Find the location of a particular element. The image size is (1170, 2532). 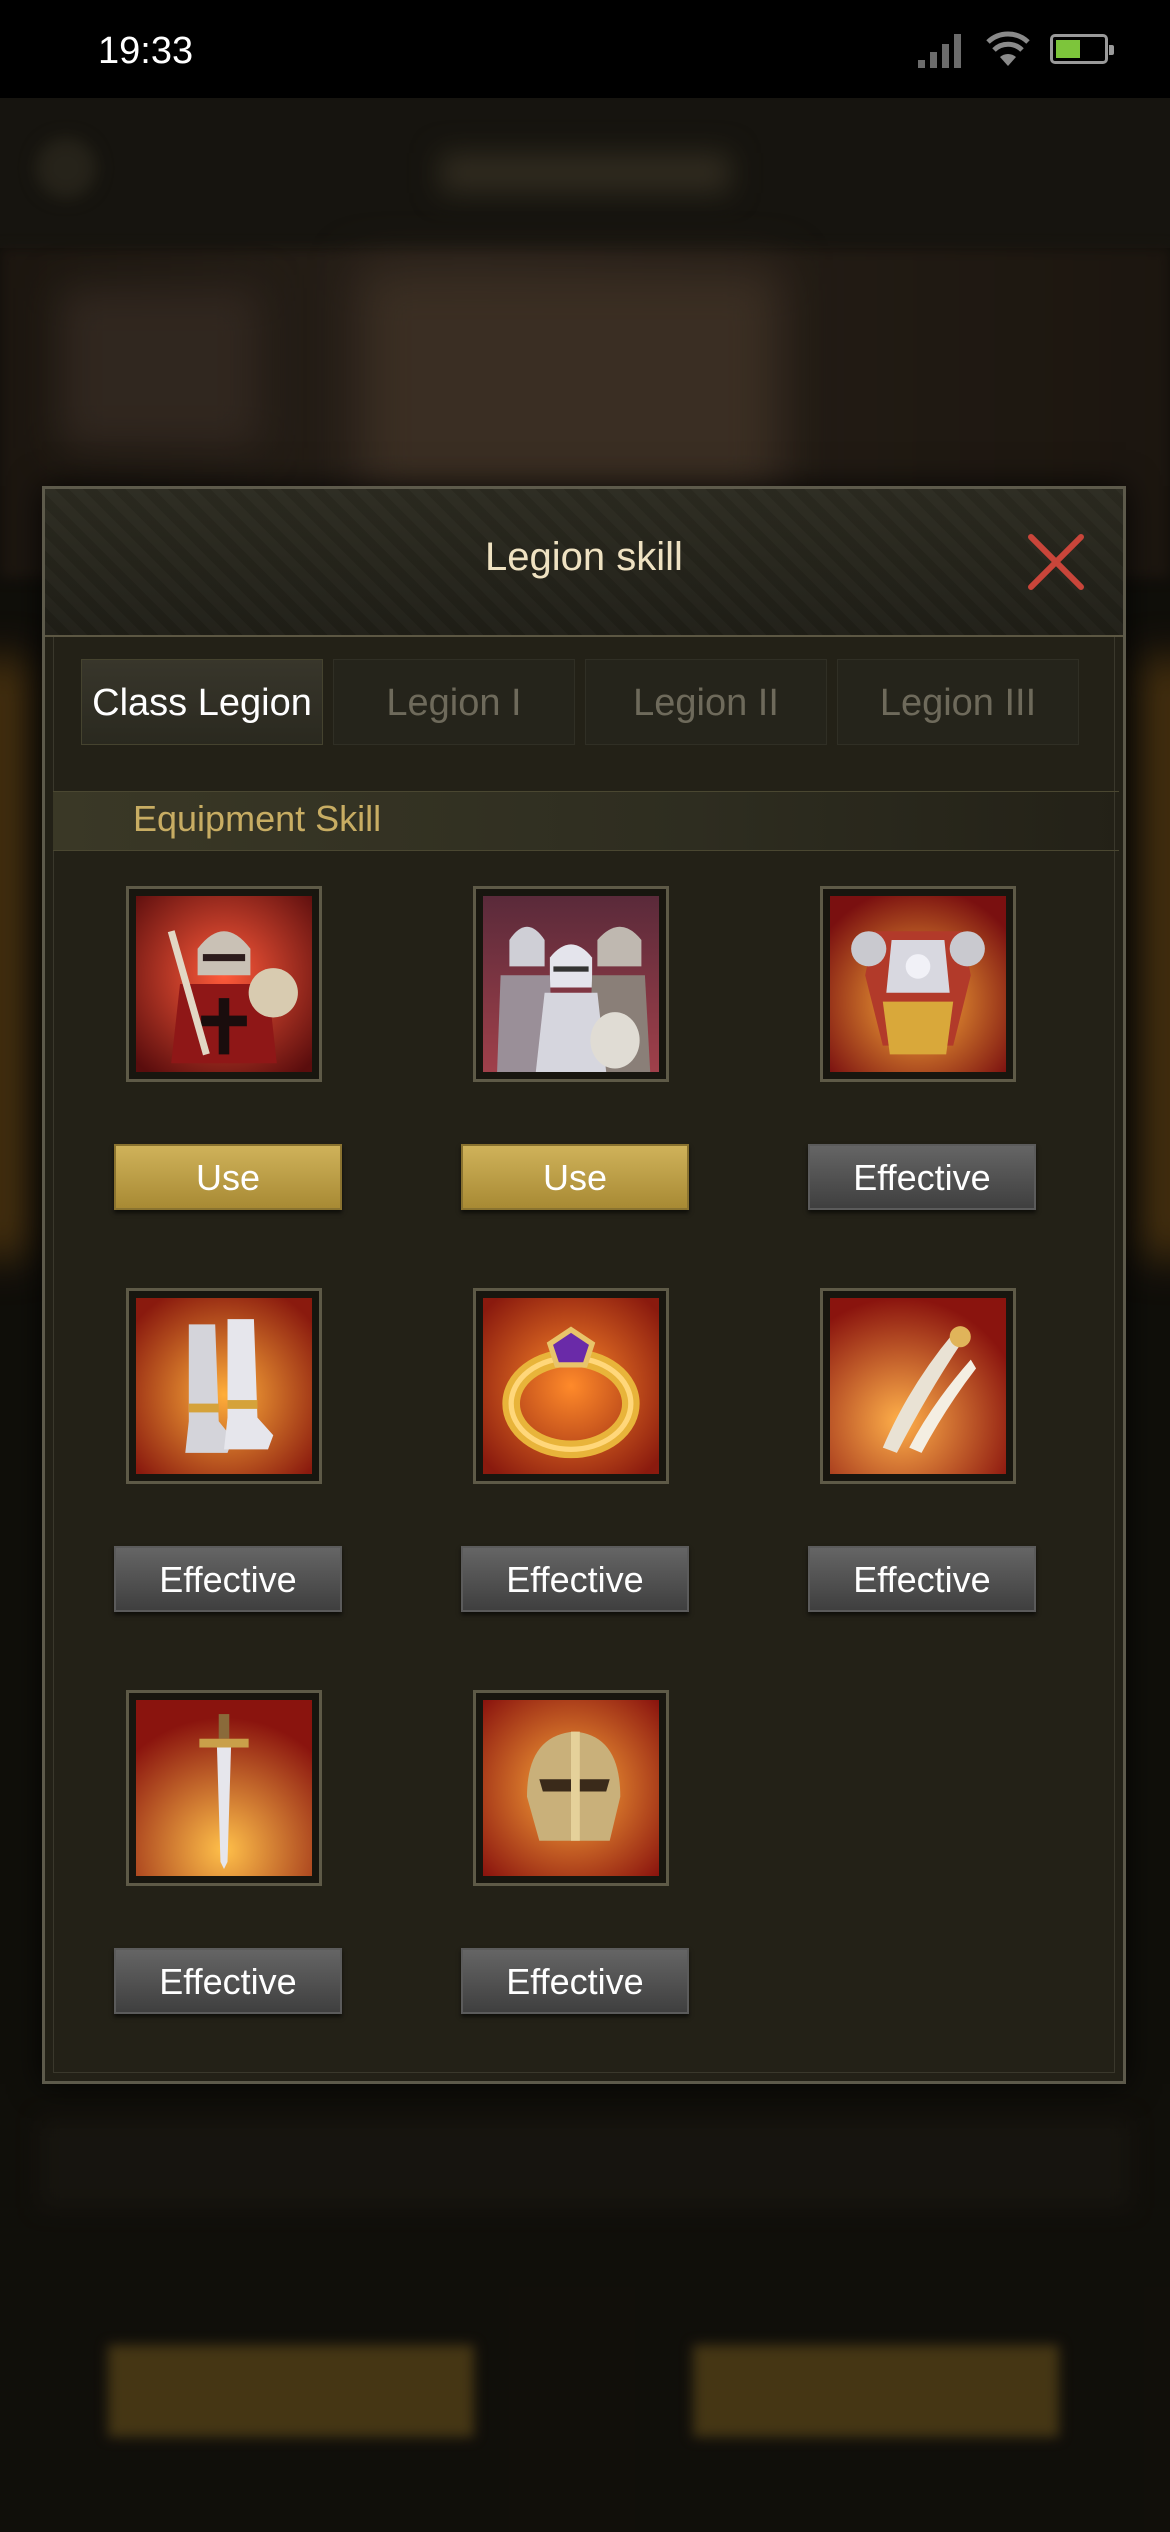

sword-icon is located at coordinates (224, 1788).